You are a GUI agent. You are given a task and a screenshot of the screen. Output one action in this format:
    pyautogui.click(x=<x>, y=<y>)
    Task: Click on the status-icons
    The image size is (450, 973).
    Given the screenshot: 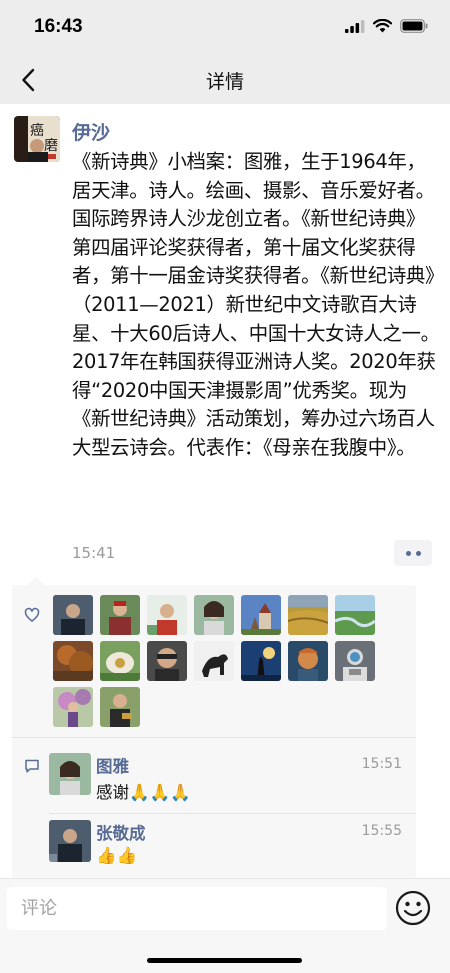 What is the action you would take?
    pyautogui.click(x=386, y=26)
    